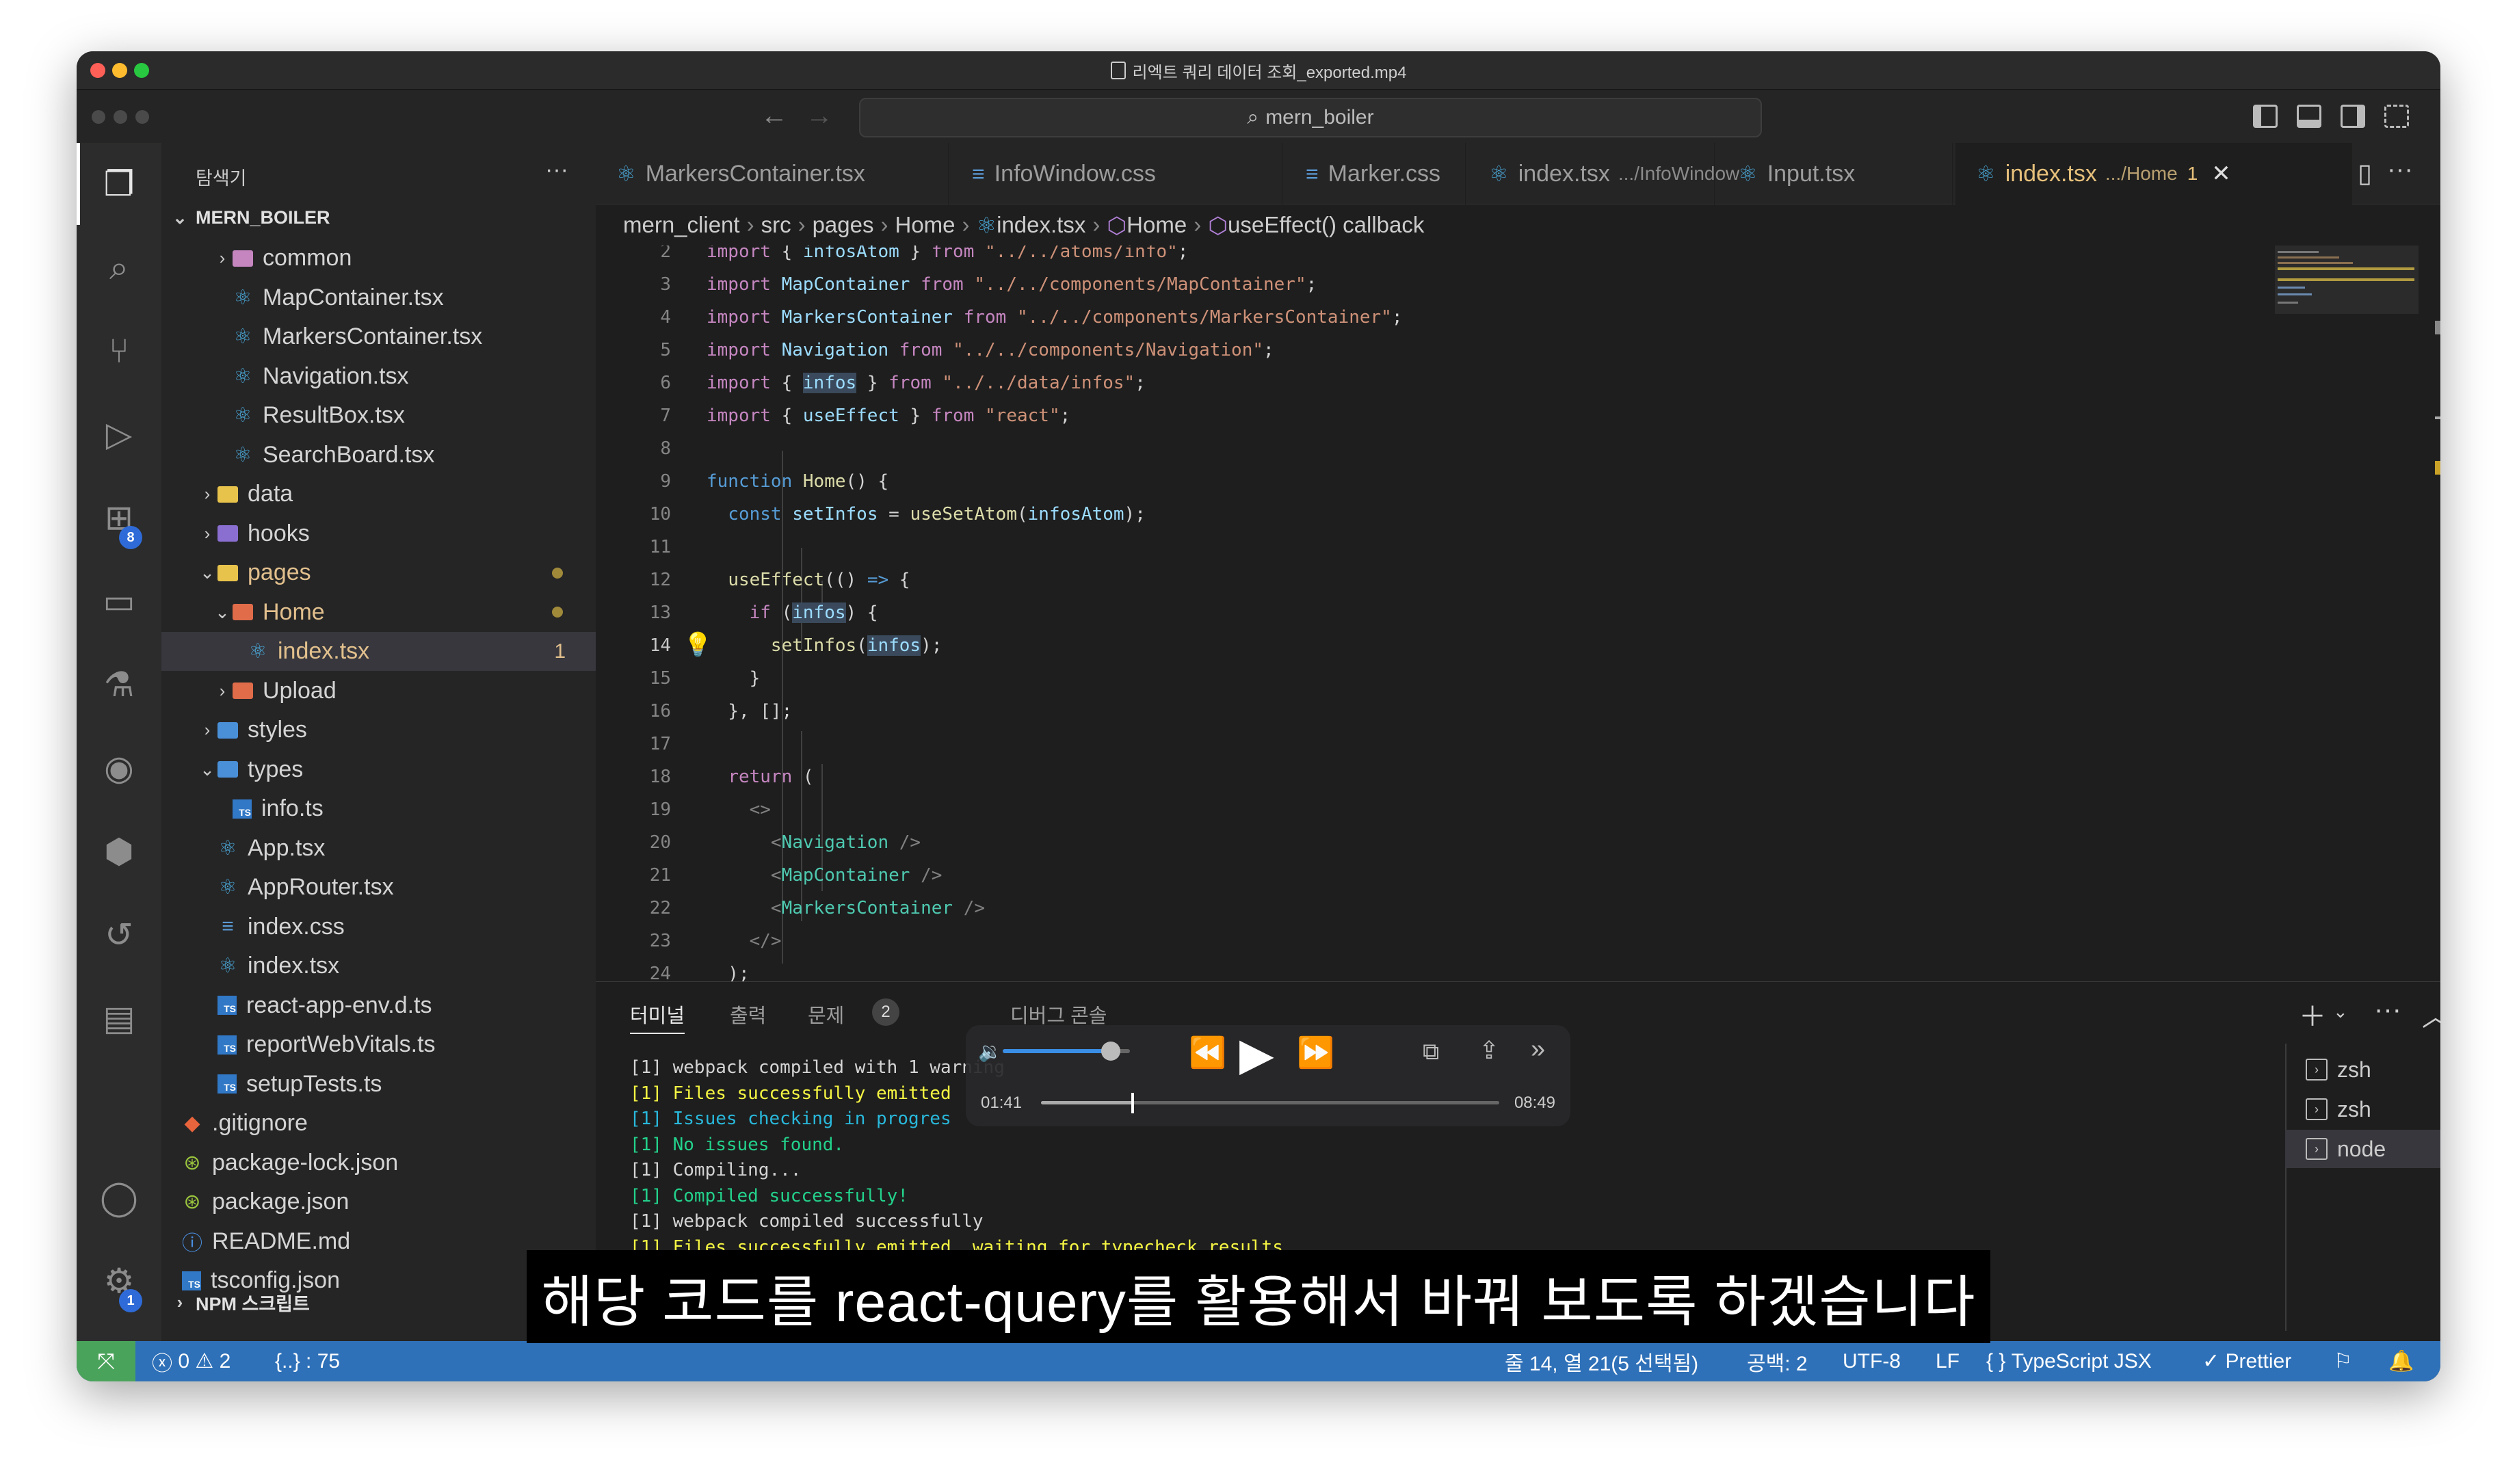  What do you see at coordinates (1258, 1296) in the screenshot?
I see `video-subtitle: 해당 코드를 react-query를 활용해서 바꿔 보도록 하겠습니다` at bounding box center [1258, 1296].